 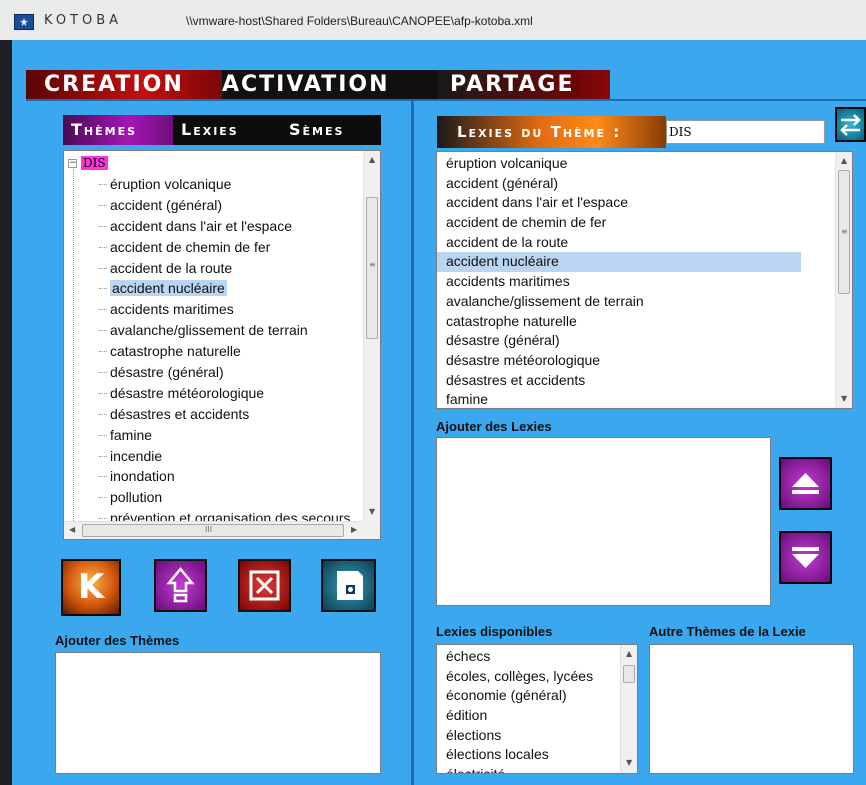 What do you see at coordinates (529, 696) in the screenshot?
I see `available-item: économie (général)` at bounding box center [529, 696].